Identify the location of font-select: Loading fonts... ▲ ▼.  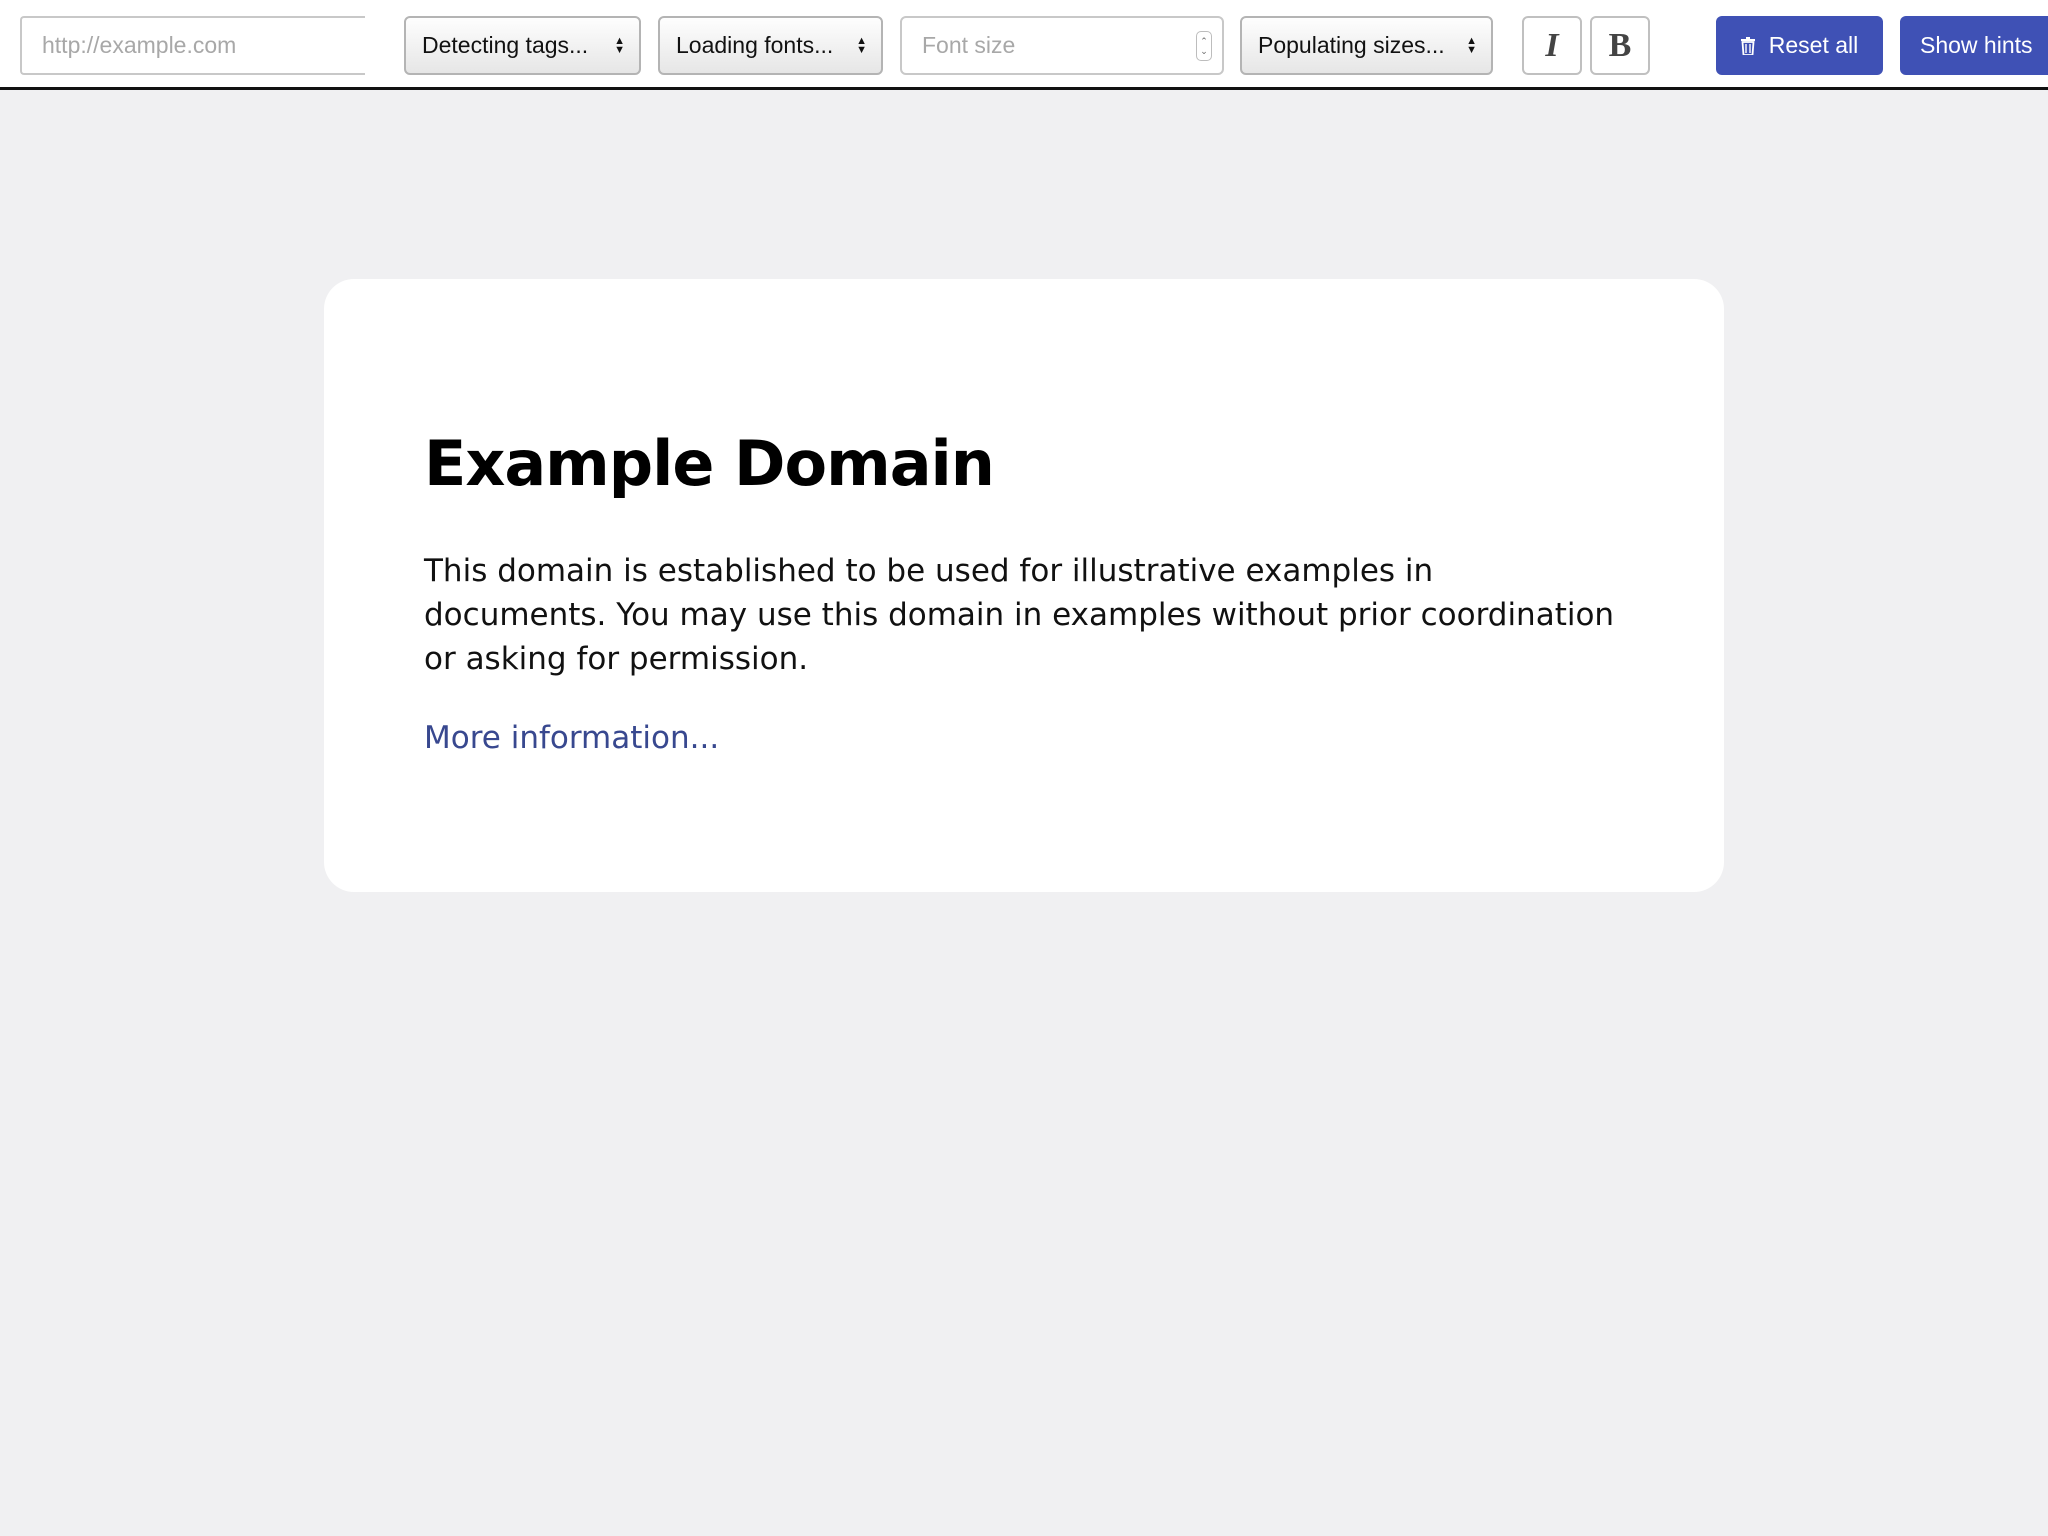
(770, 45).